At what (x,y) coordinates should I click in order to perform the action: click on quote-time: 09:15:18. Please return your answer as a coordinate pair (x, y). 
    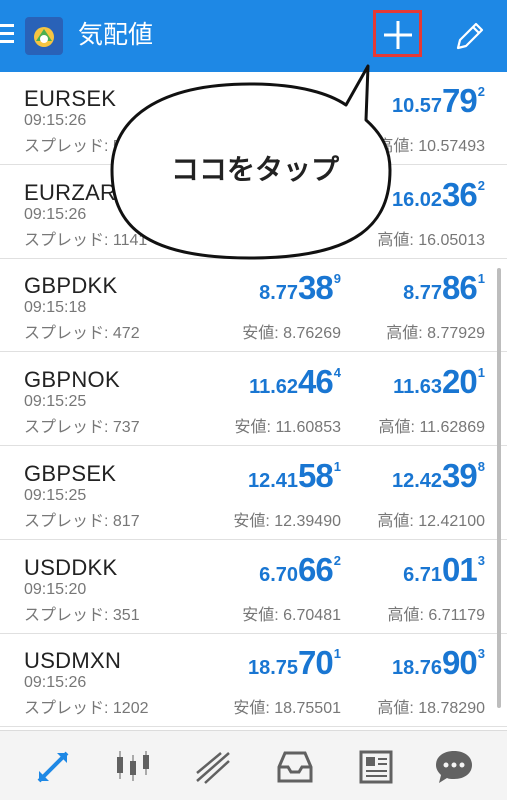
    Looking at the image, I should click on (55, 308).